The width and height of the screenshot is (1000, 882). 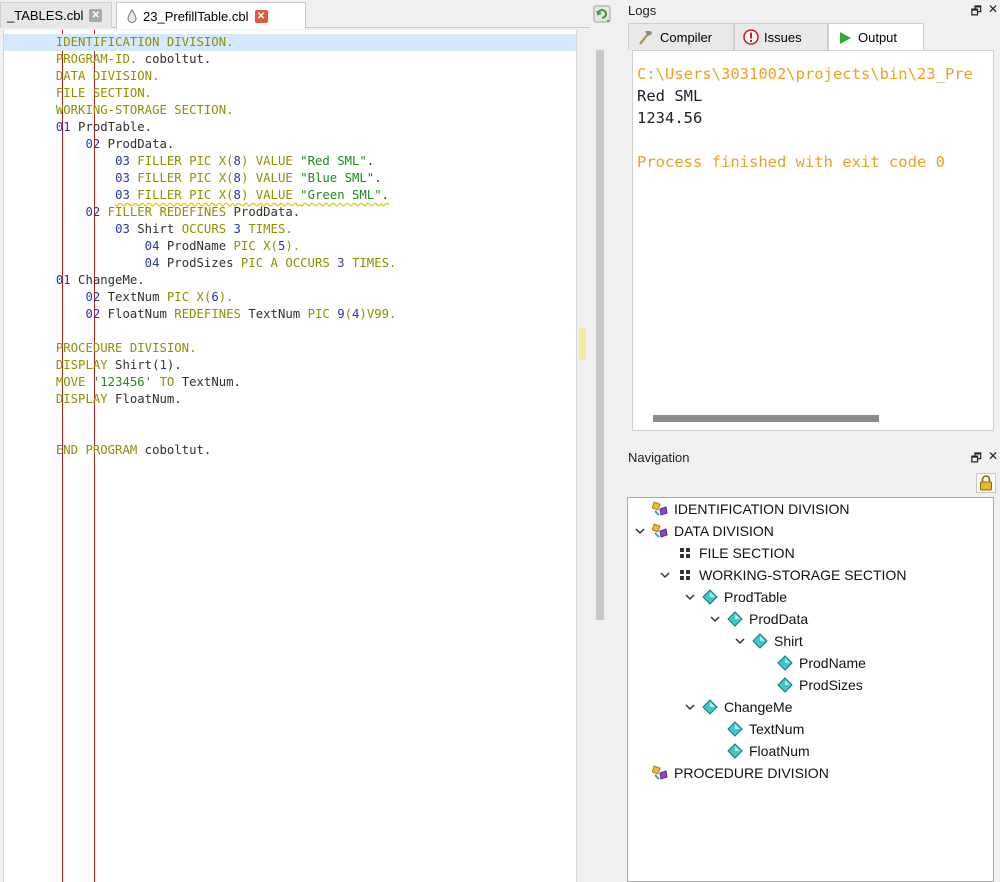 I want to click on tab-issues: Issues, so click(x=781, y=36).